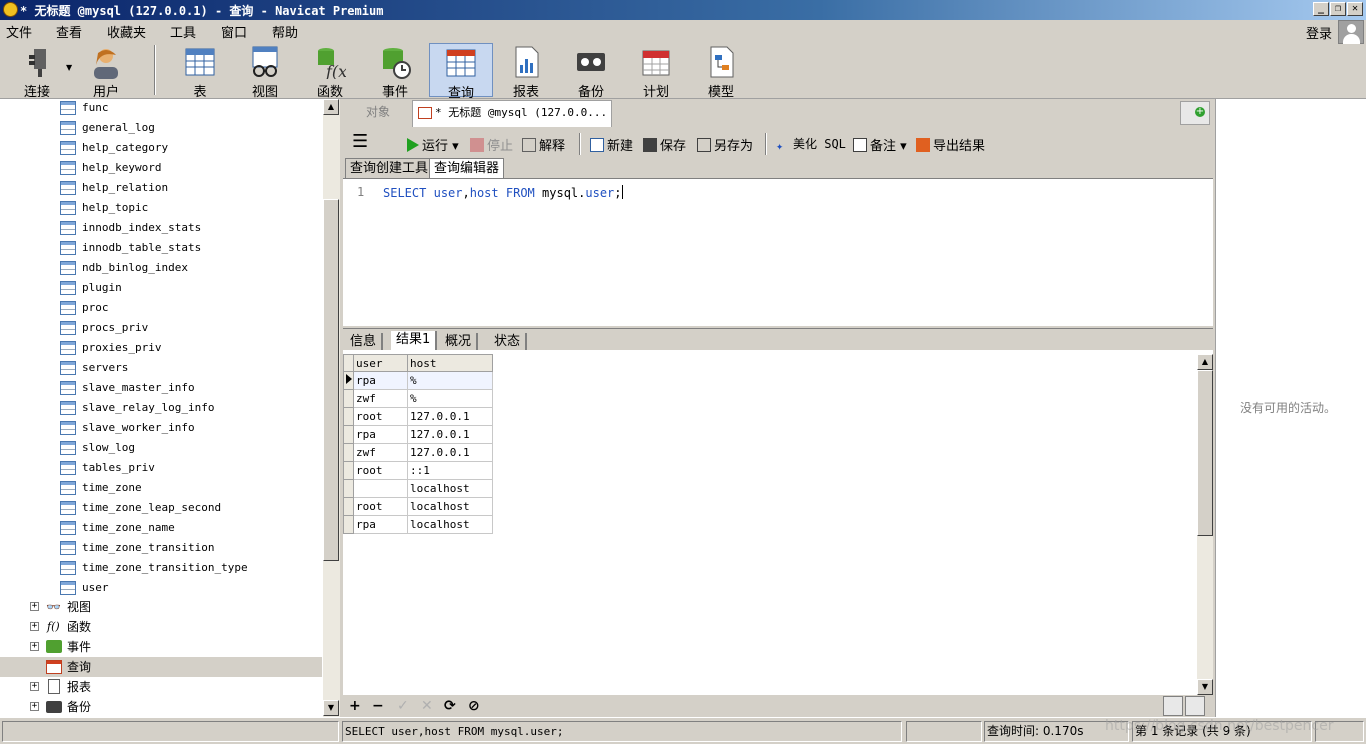  What do you see at coordinates (414, 341) in the screenshot?
I see `tab-result1: 结果1` at bounding box center [414, 341].